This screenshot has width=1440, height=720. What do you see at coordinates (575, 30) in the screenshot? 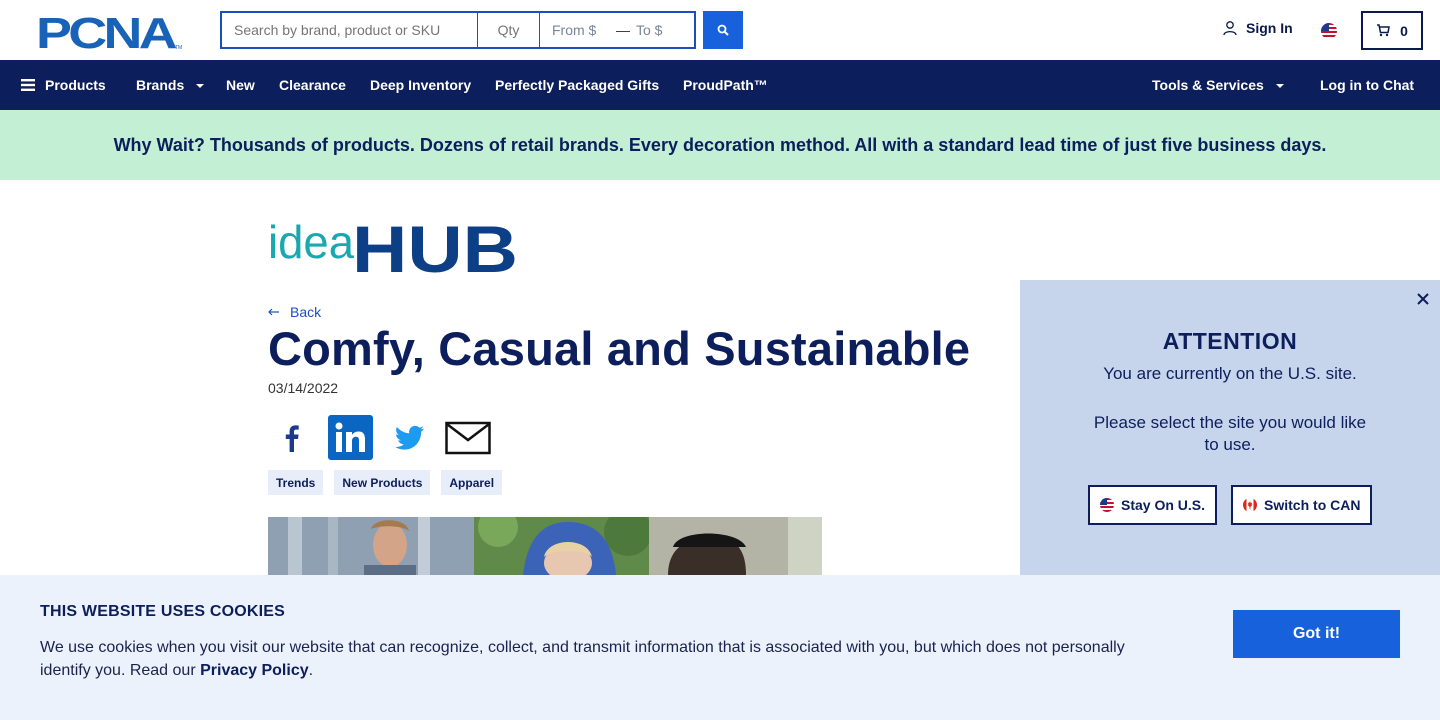
I see `price-from-input: From $` at bounding box center [575, 30].